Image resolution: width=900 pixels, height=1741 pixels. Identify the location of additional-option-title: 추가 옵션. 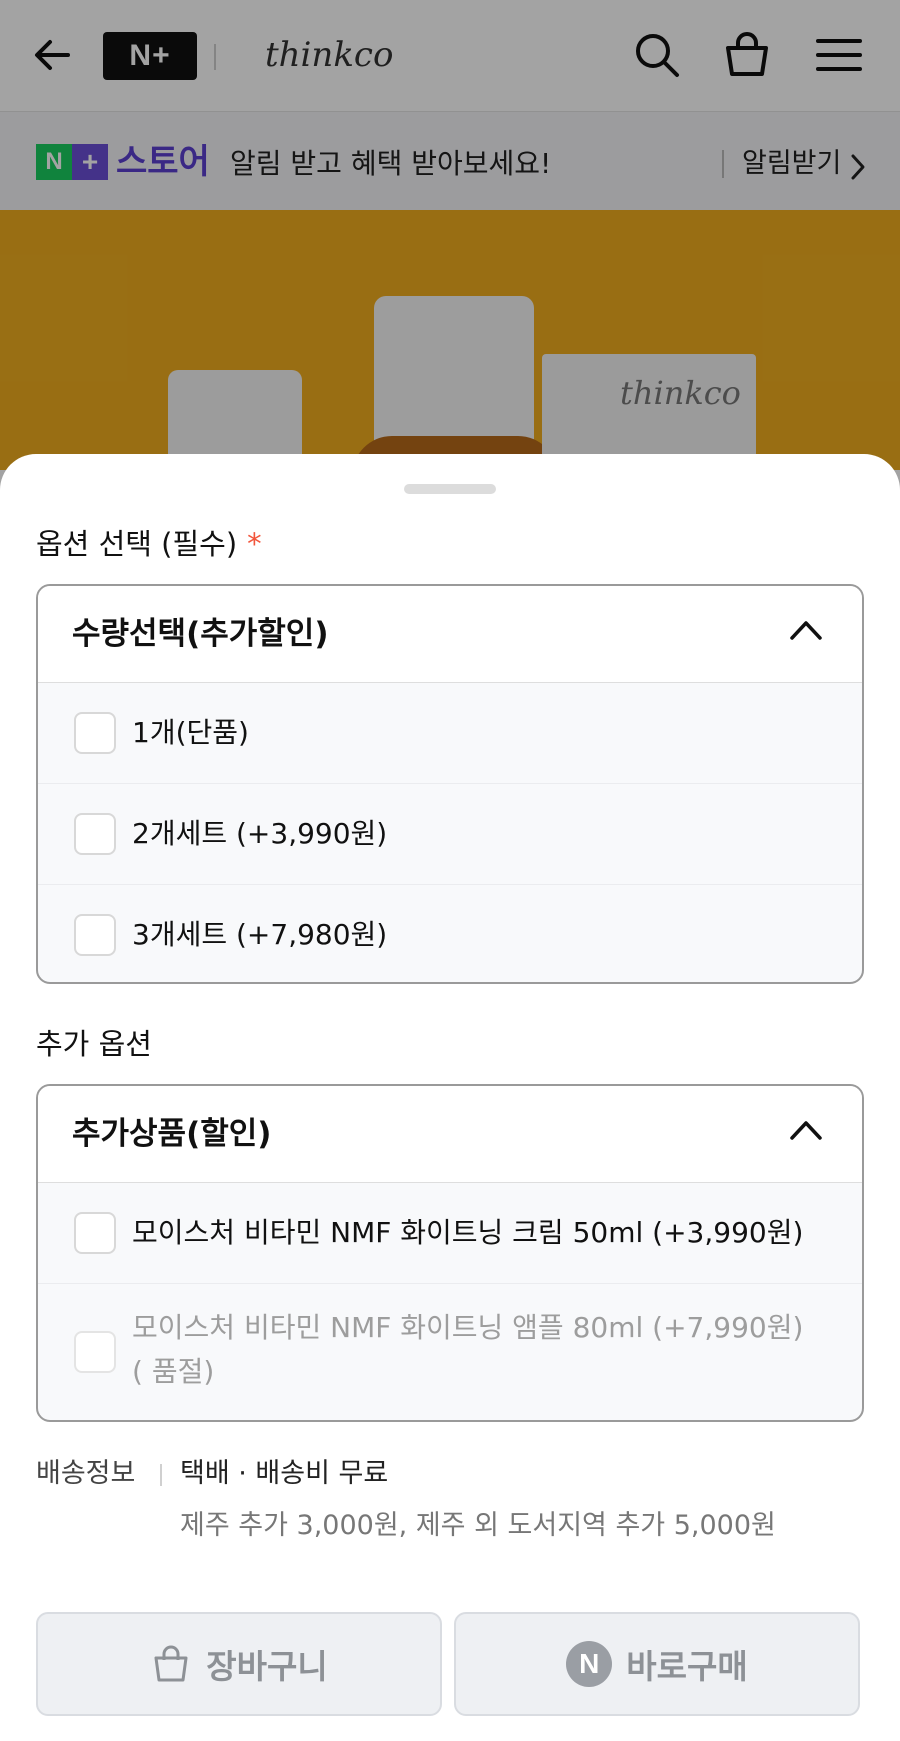
(94, 1044).